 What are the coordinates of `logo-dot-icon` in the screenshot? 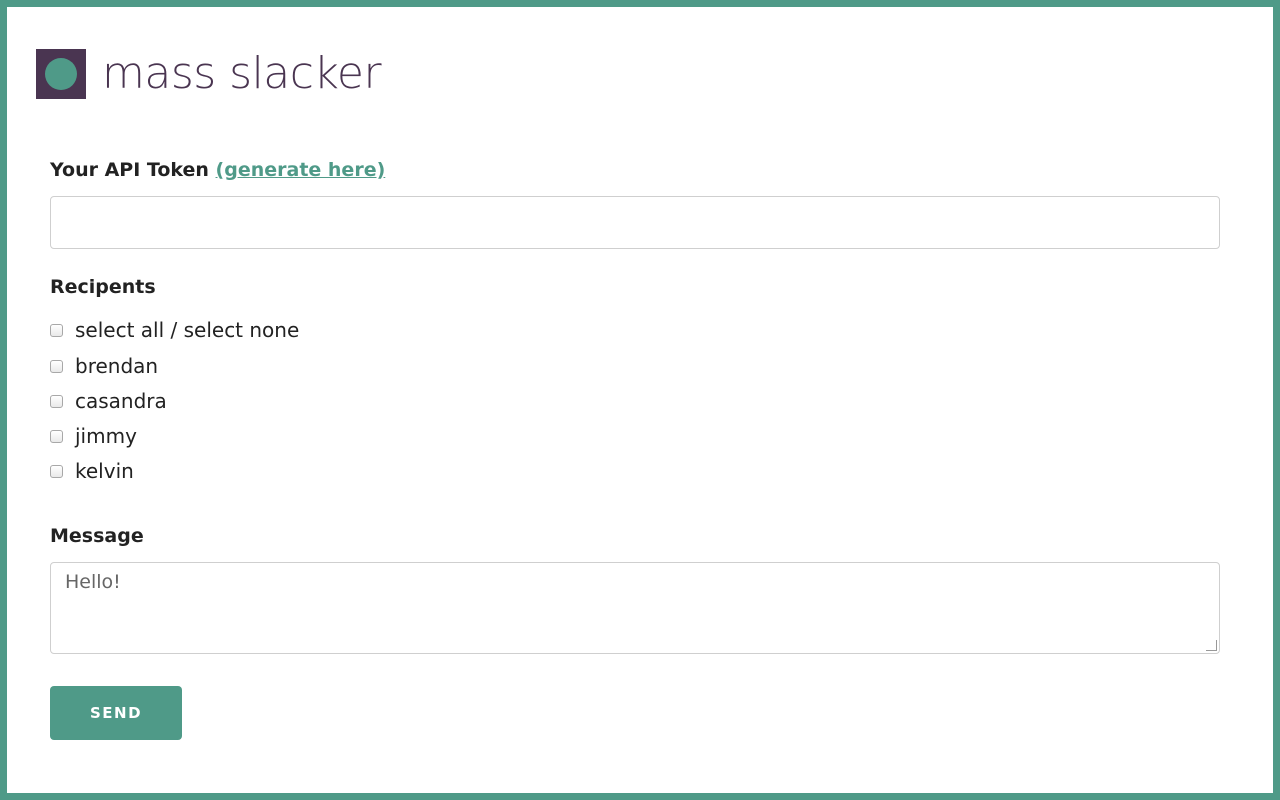 It's located at (61, 74).